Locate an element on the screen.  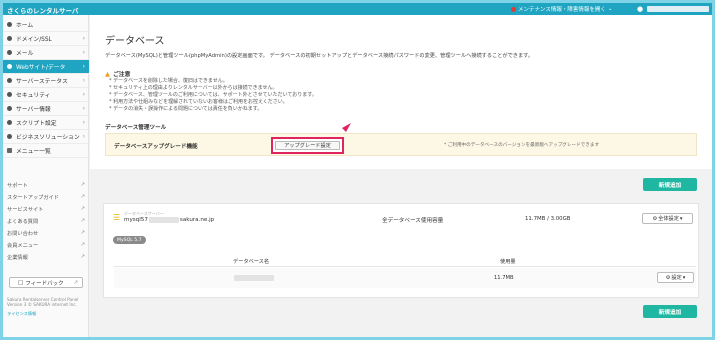
upgrade-settings-button: アップグレード設定 is located at coordinates (307, 145).